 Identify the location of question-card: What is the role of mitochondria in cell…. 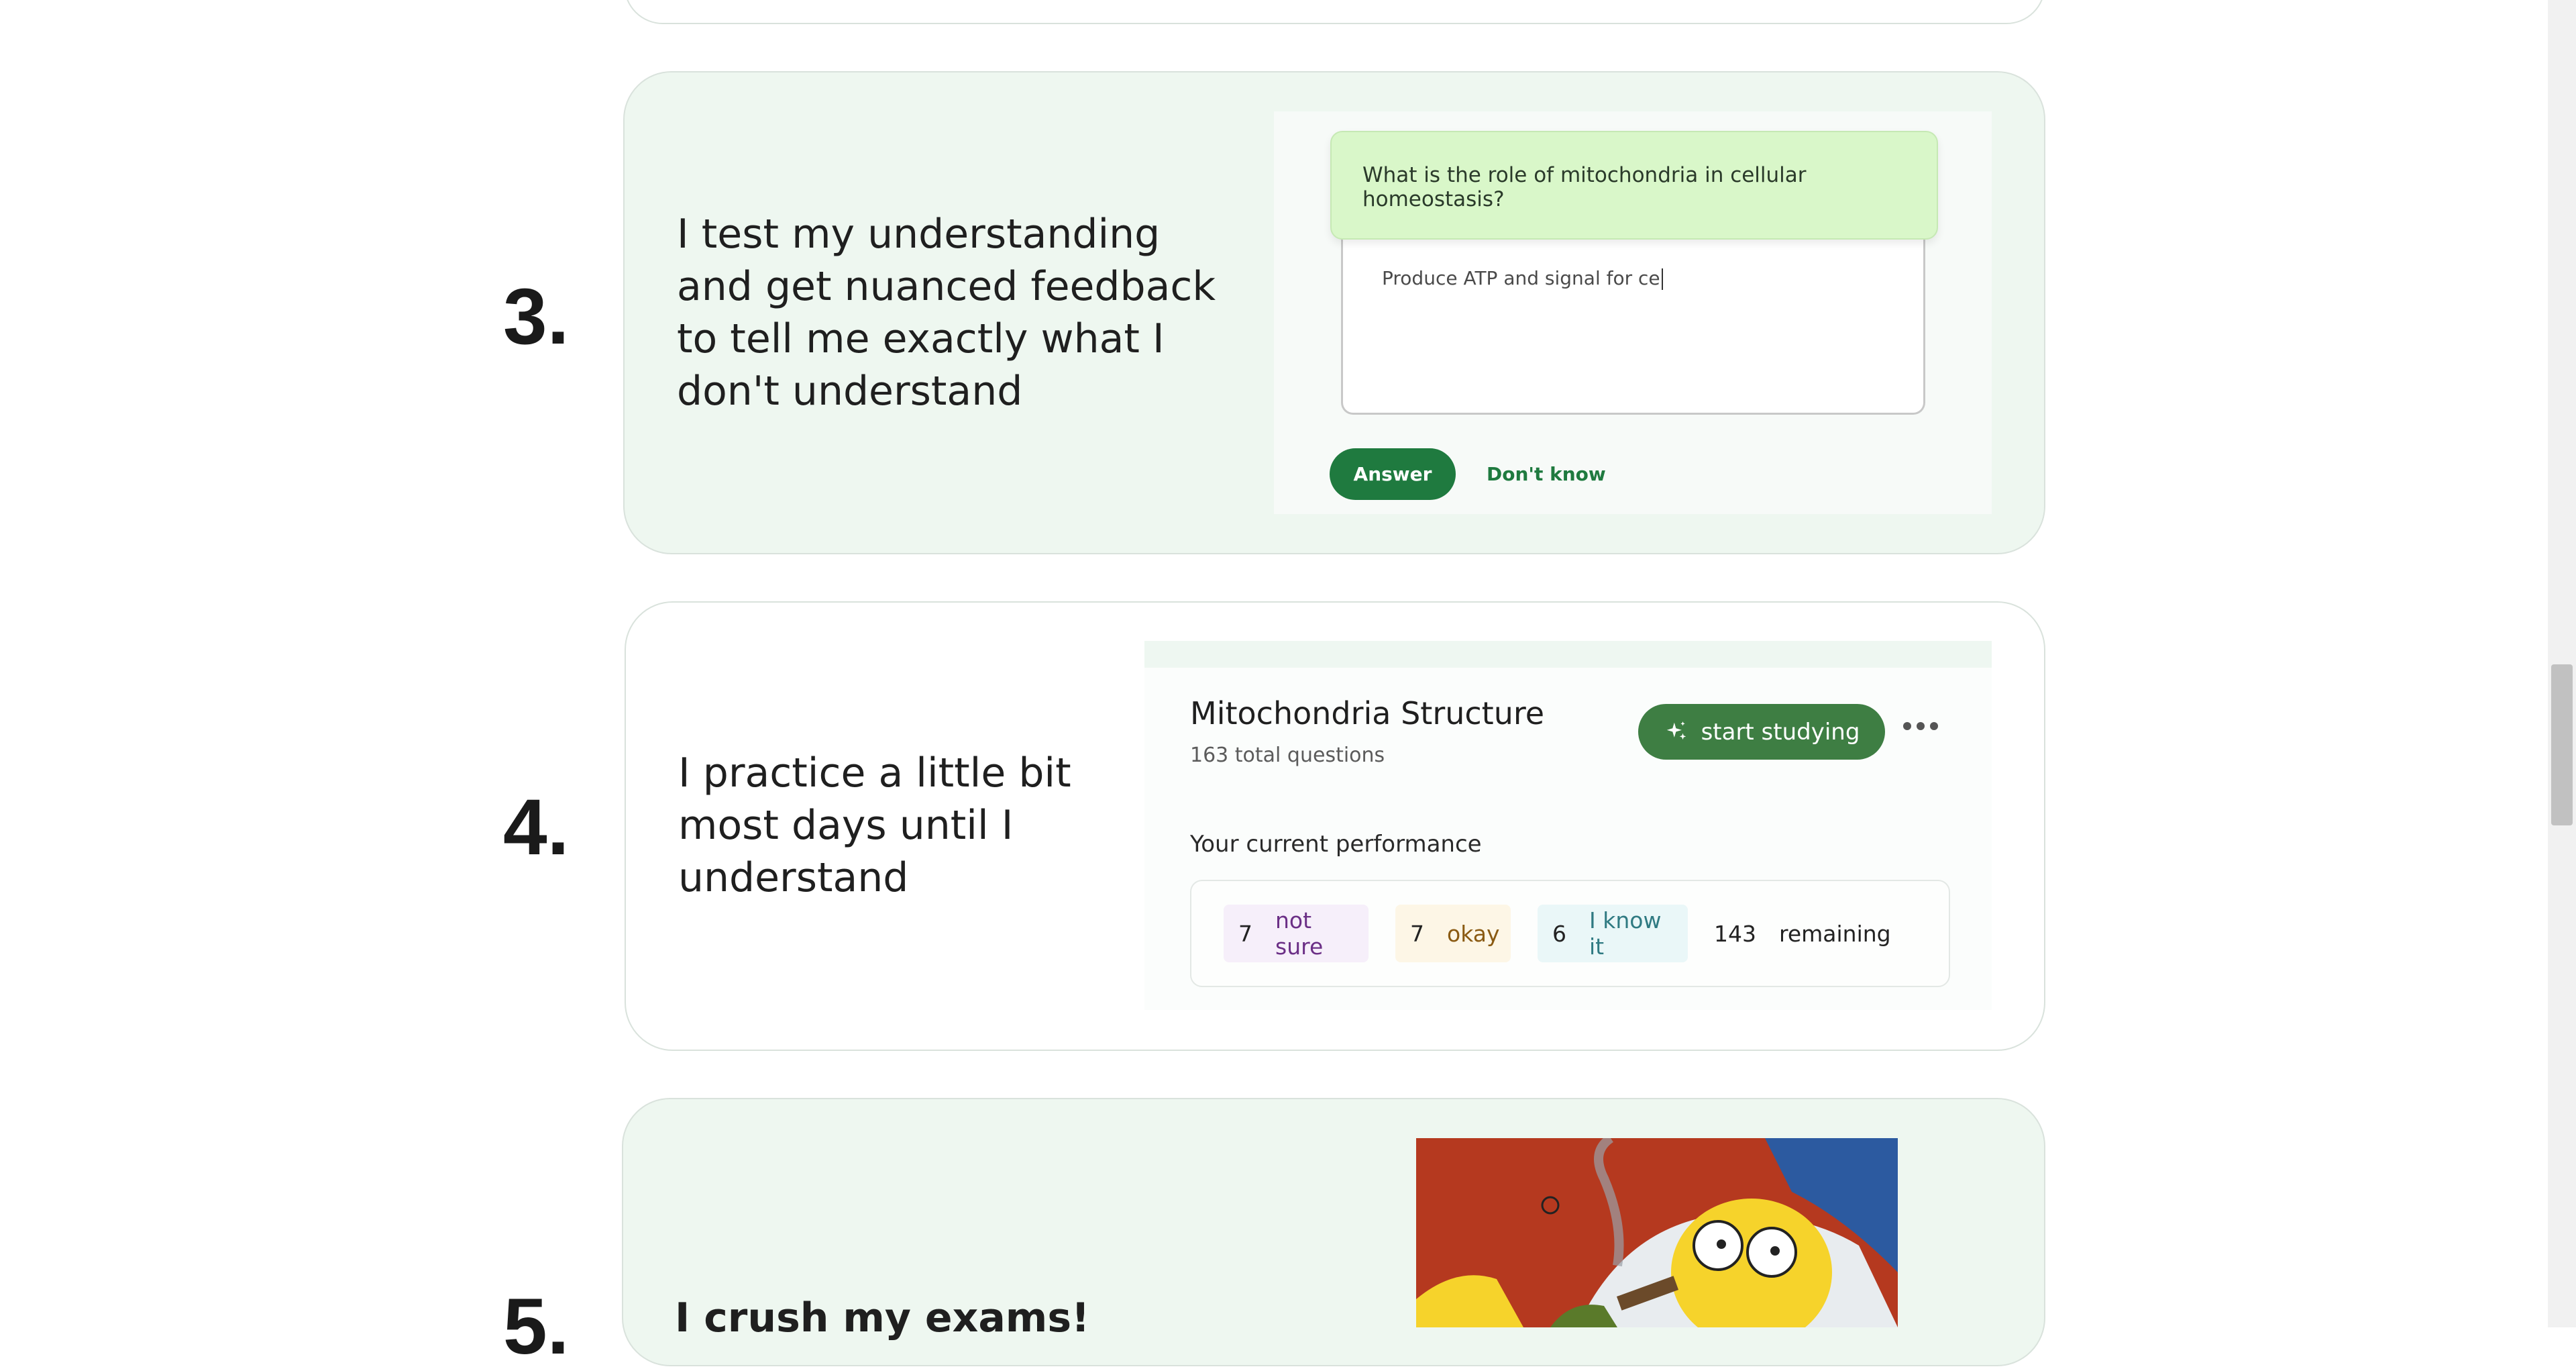
(1634, 185).